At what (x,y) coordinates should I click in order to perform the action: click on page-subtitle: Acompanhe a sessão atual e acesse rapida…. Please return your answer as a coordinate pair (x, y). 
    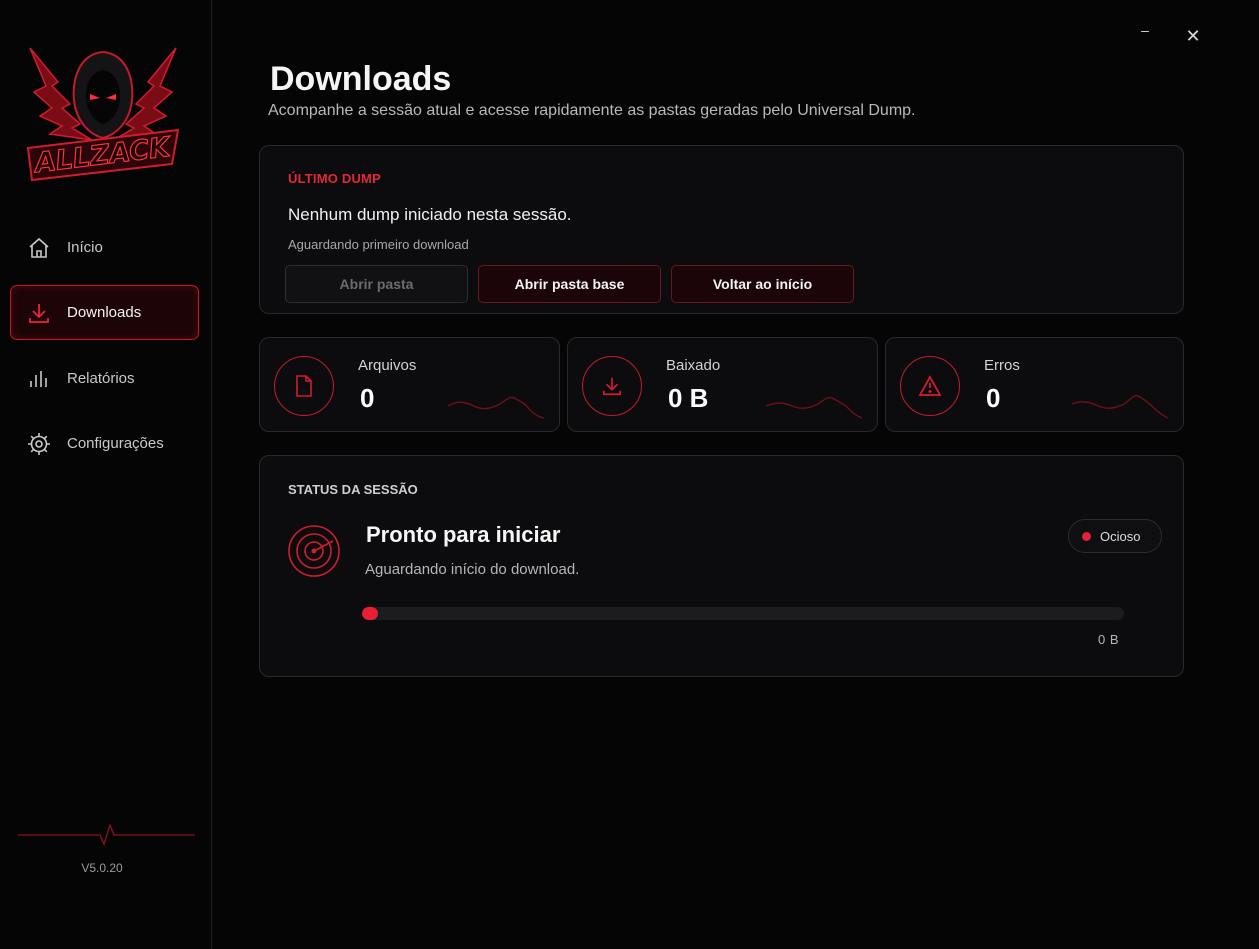
    Looking at the image, I should click on (592, 110).